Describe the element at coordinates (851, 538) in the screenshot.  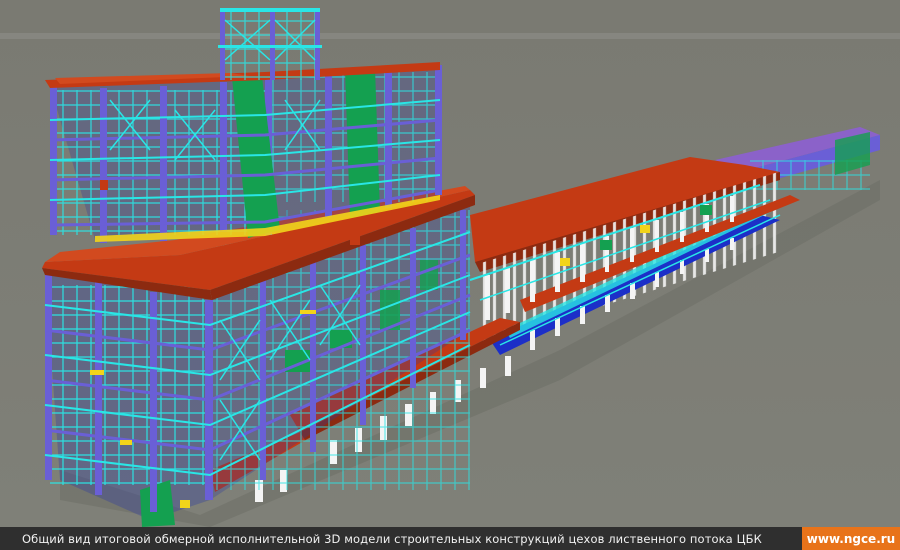
I see `site-link-badge: www.ngce.ru` at that location.